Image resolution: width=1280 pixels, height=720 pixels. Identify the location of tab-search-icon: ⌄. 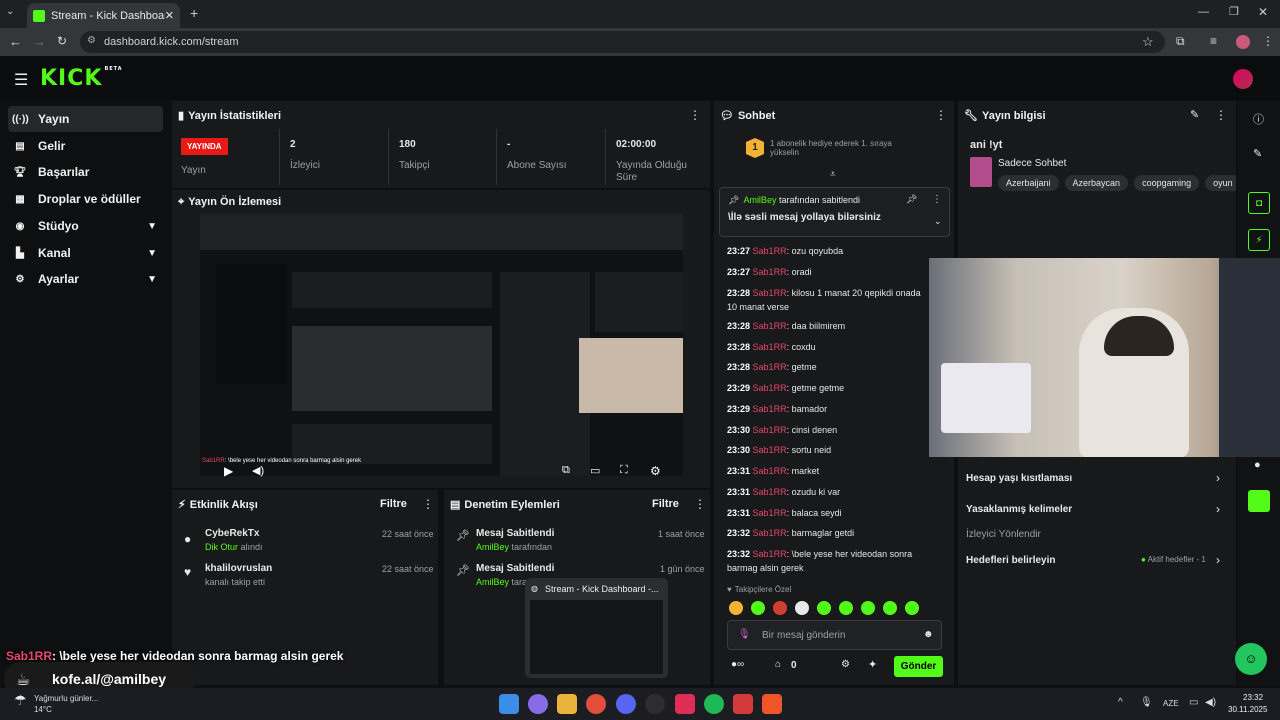
(10, 11).